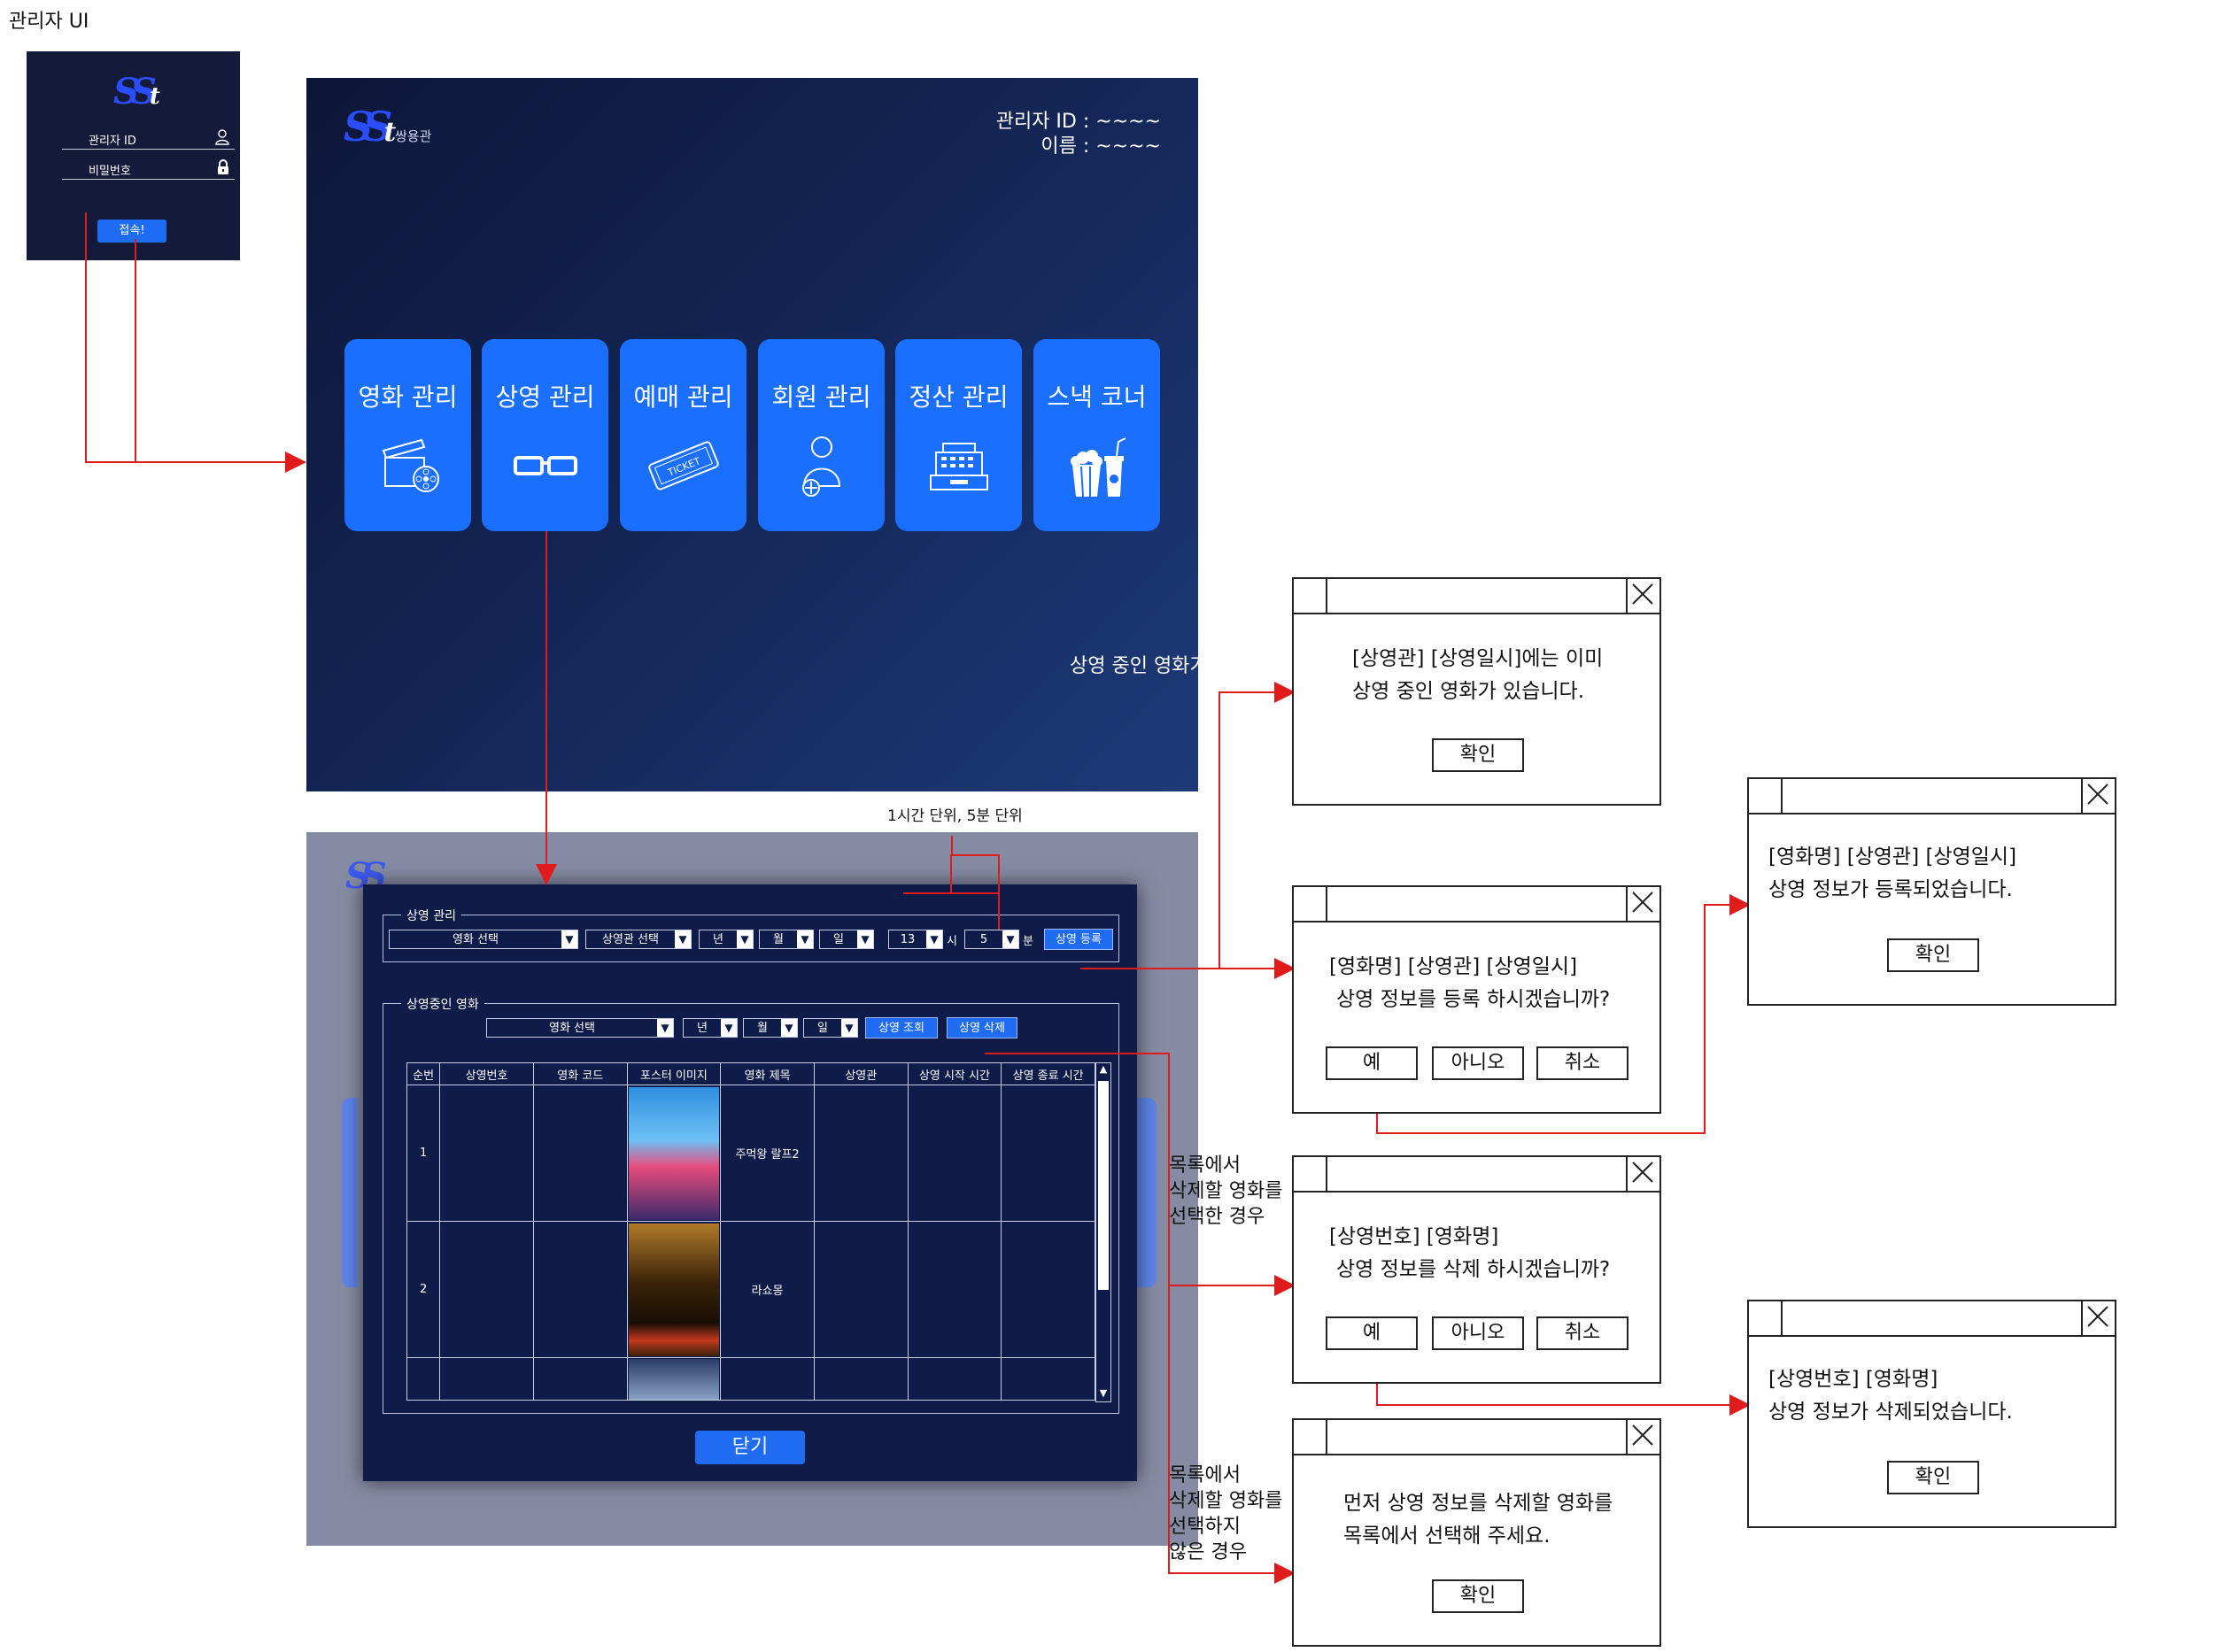 Image resolution: width=2228 pixels, height=1652 pixels. I want to click on conflict-dialog: [상영관] [상영일시]에는 이미 상영 중인 영화가 있습니다. 확인, so click(1476, 691).